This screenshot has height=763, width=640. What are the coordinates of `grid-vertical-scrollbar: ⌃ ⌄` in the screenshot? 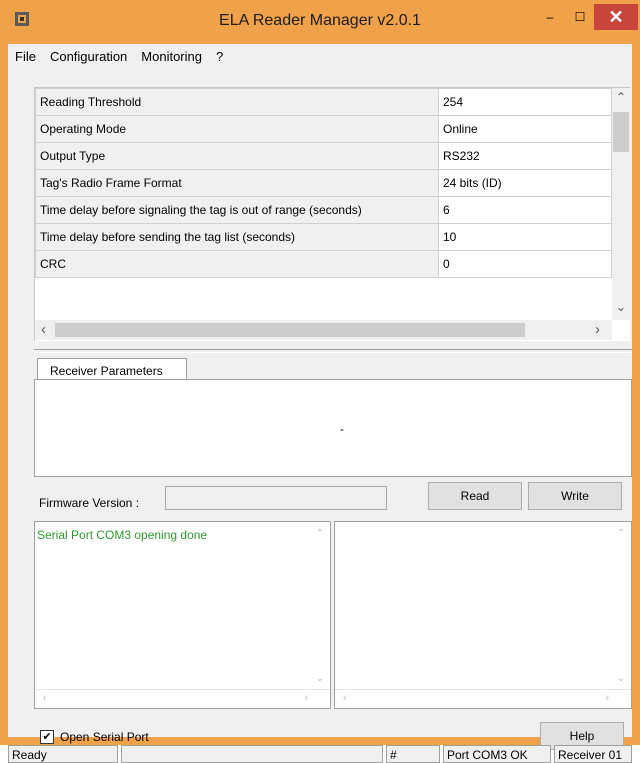 It's located at (621, 204).